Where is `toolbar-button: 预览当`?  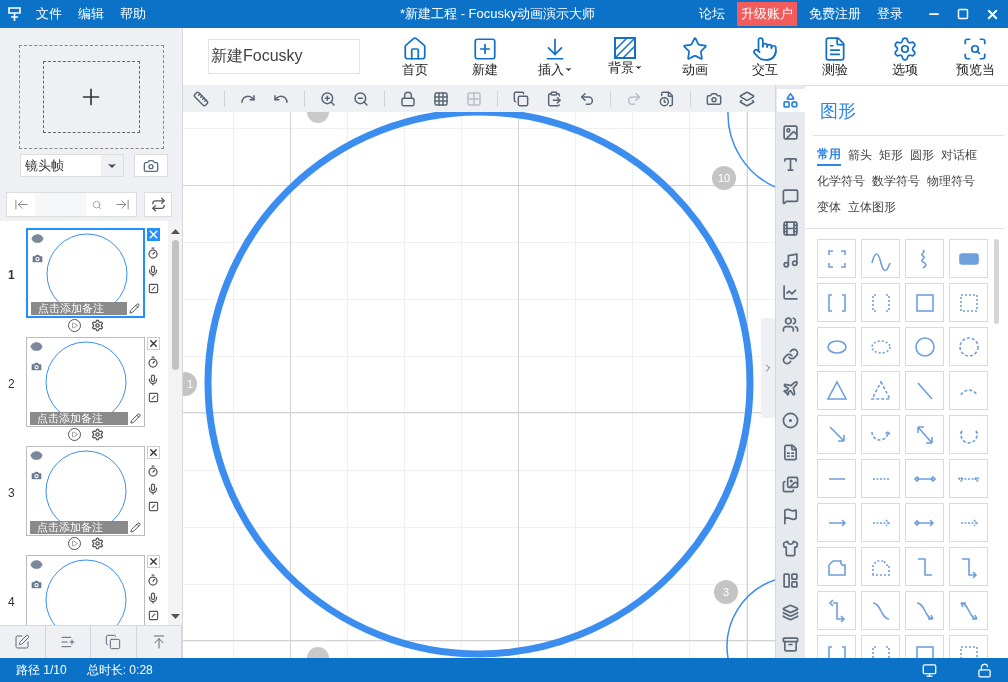
toolbar-button: 预览当 is located at coordinates (974, 56).